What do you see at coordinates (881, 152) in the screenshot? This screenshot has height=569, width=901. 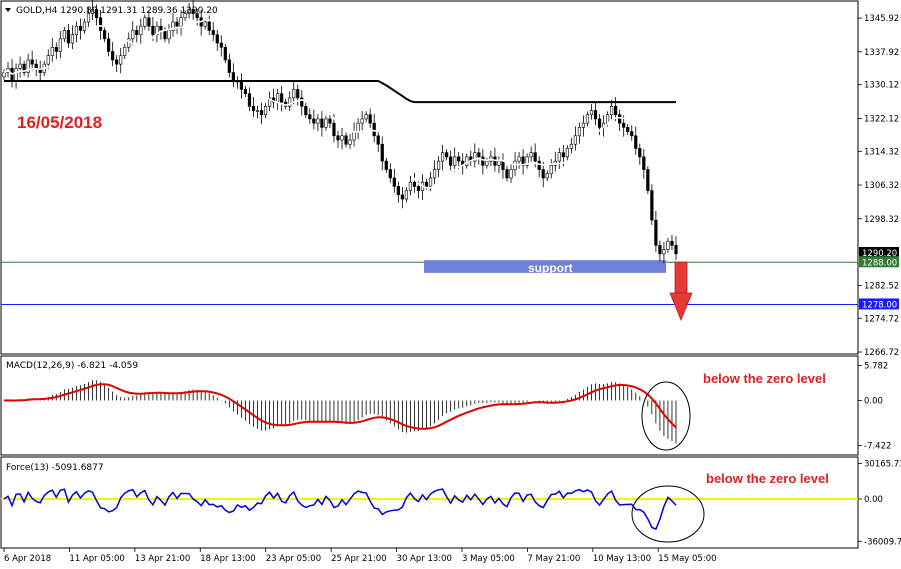 I see `price-tick-label: 1314.32` at bounding box center [881, 152].